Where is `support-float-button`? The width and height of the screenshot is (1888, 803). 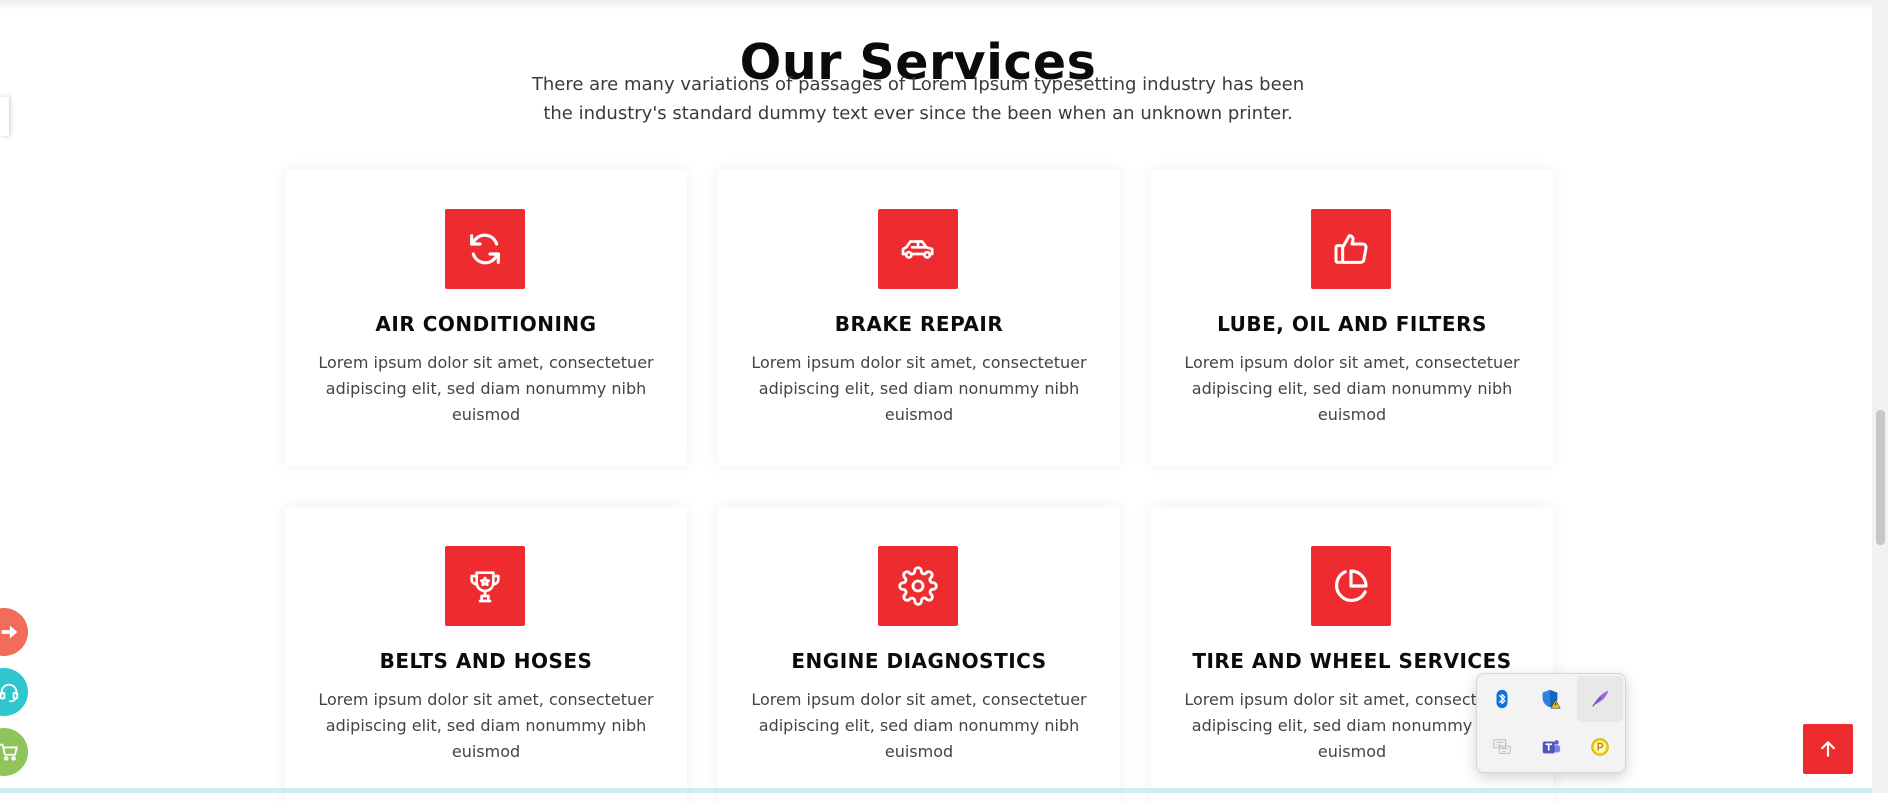
support-float-button is located at coordinates (14, 692).